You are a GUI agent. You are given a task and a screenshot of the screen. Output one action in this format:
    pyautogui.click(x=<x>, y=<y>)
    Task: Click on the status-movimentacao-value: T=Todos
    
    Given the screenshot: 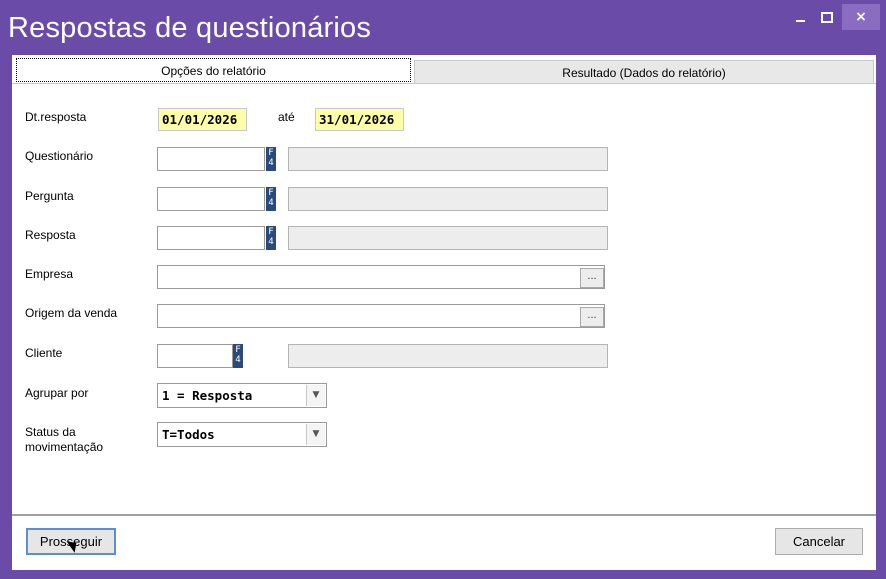 What is the action you would take?
    pyautogui.click(x=188, y=434)
    